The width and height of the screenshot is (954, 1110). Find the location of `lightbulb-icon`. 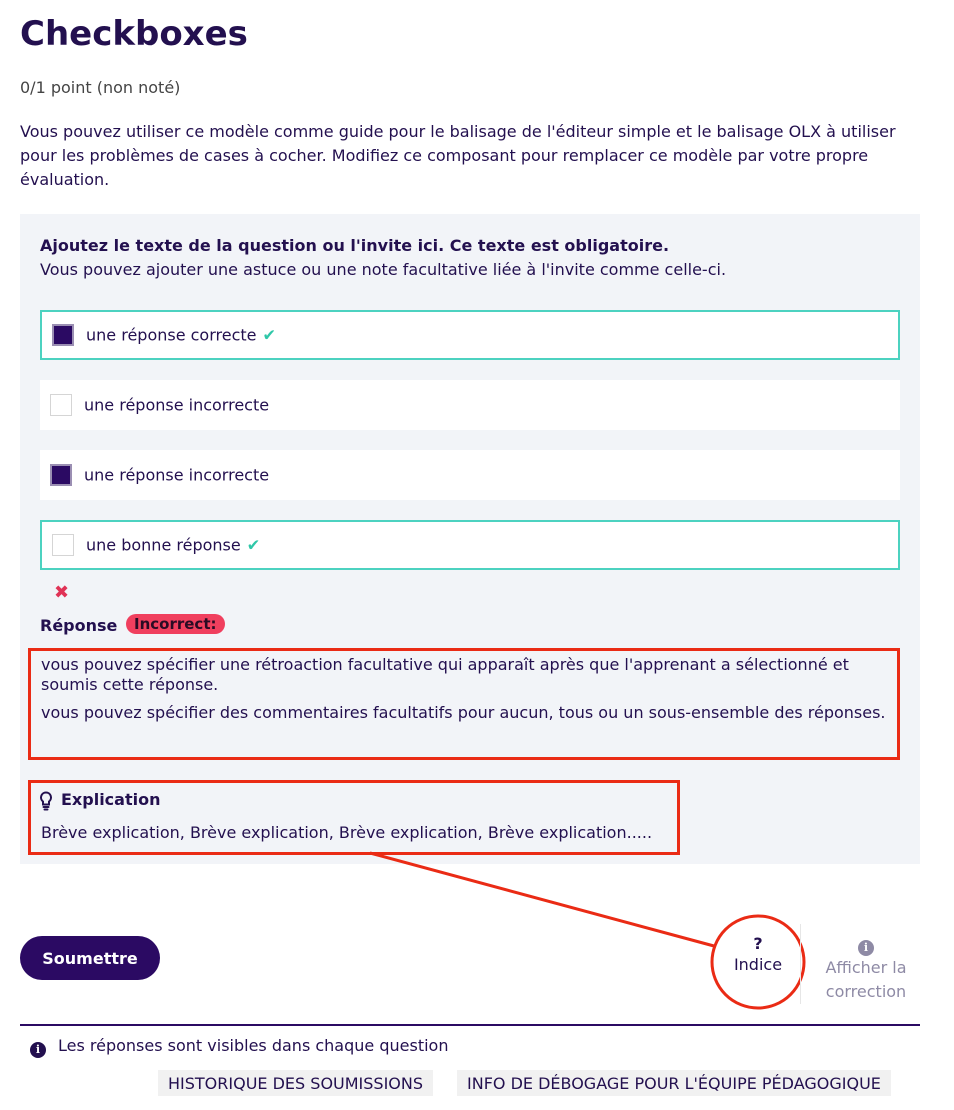

lightbulb-icon is located at coordinates (46, 801).